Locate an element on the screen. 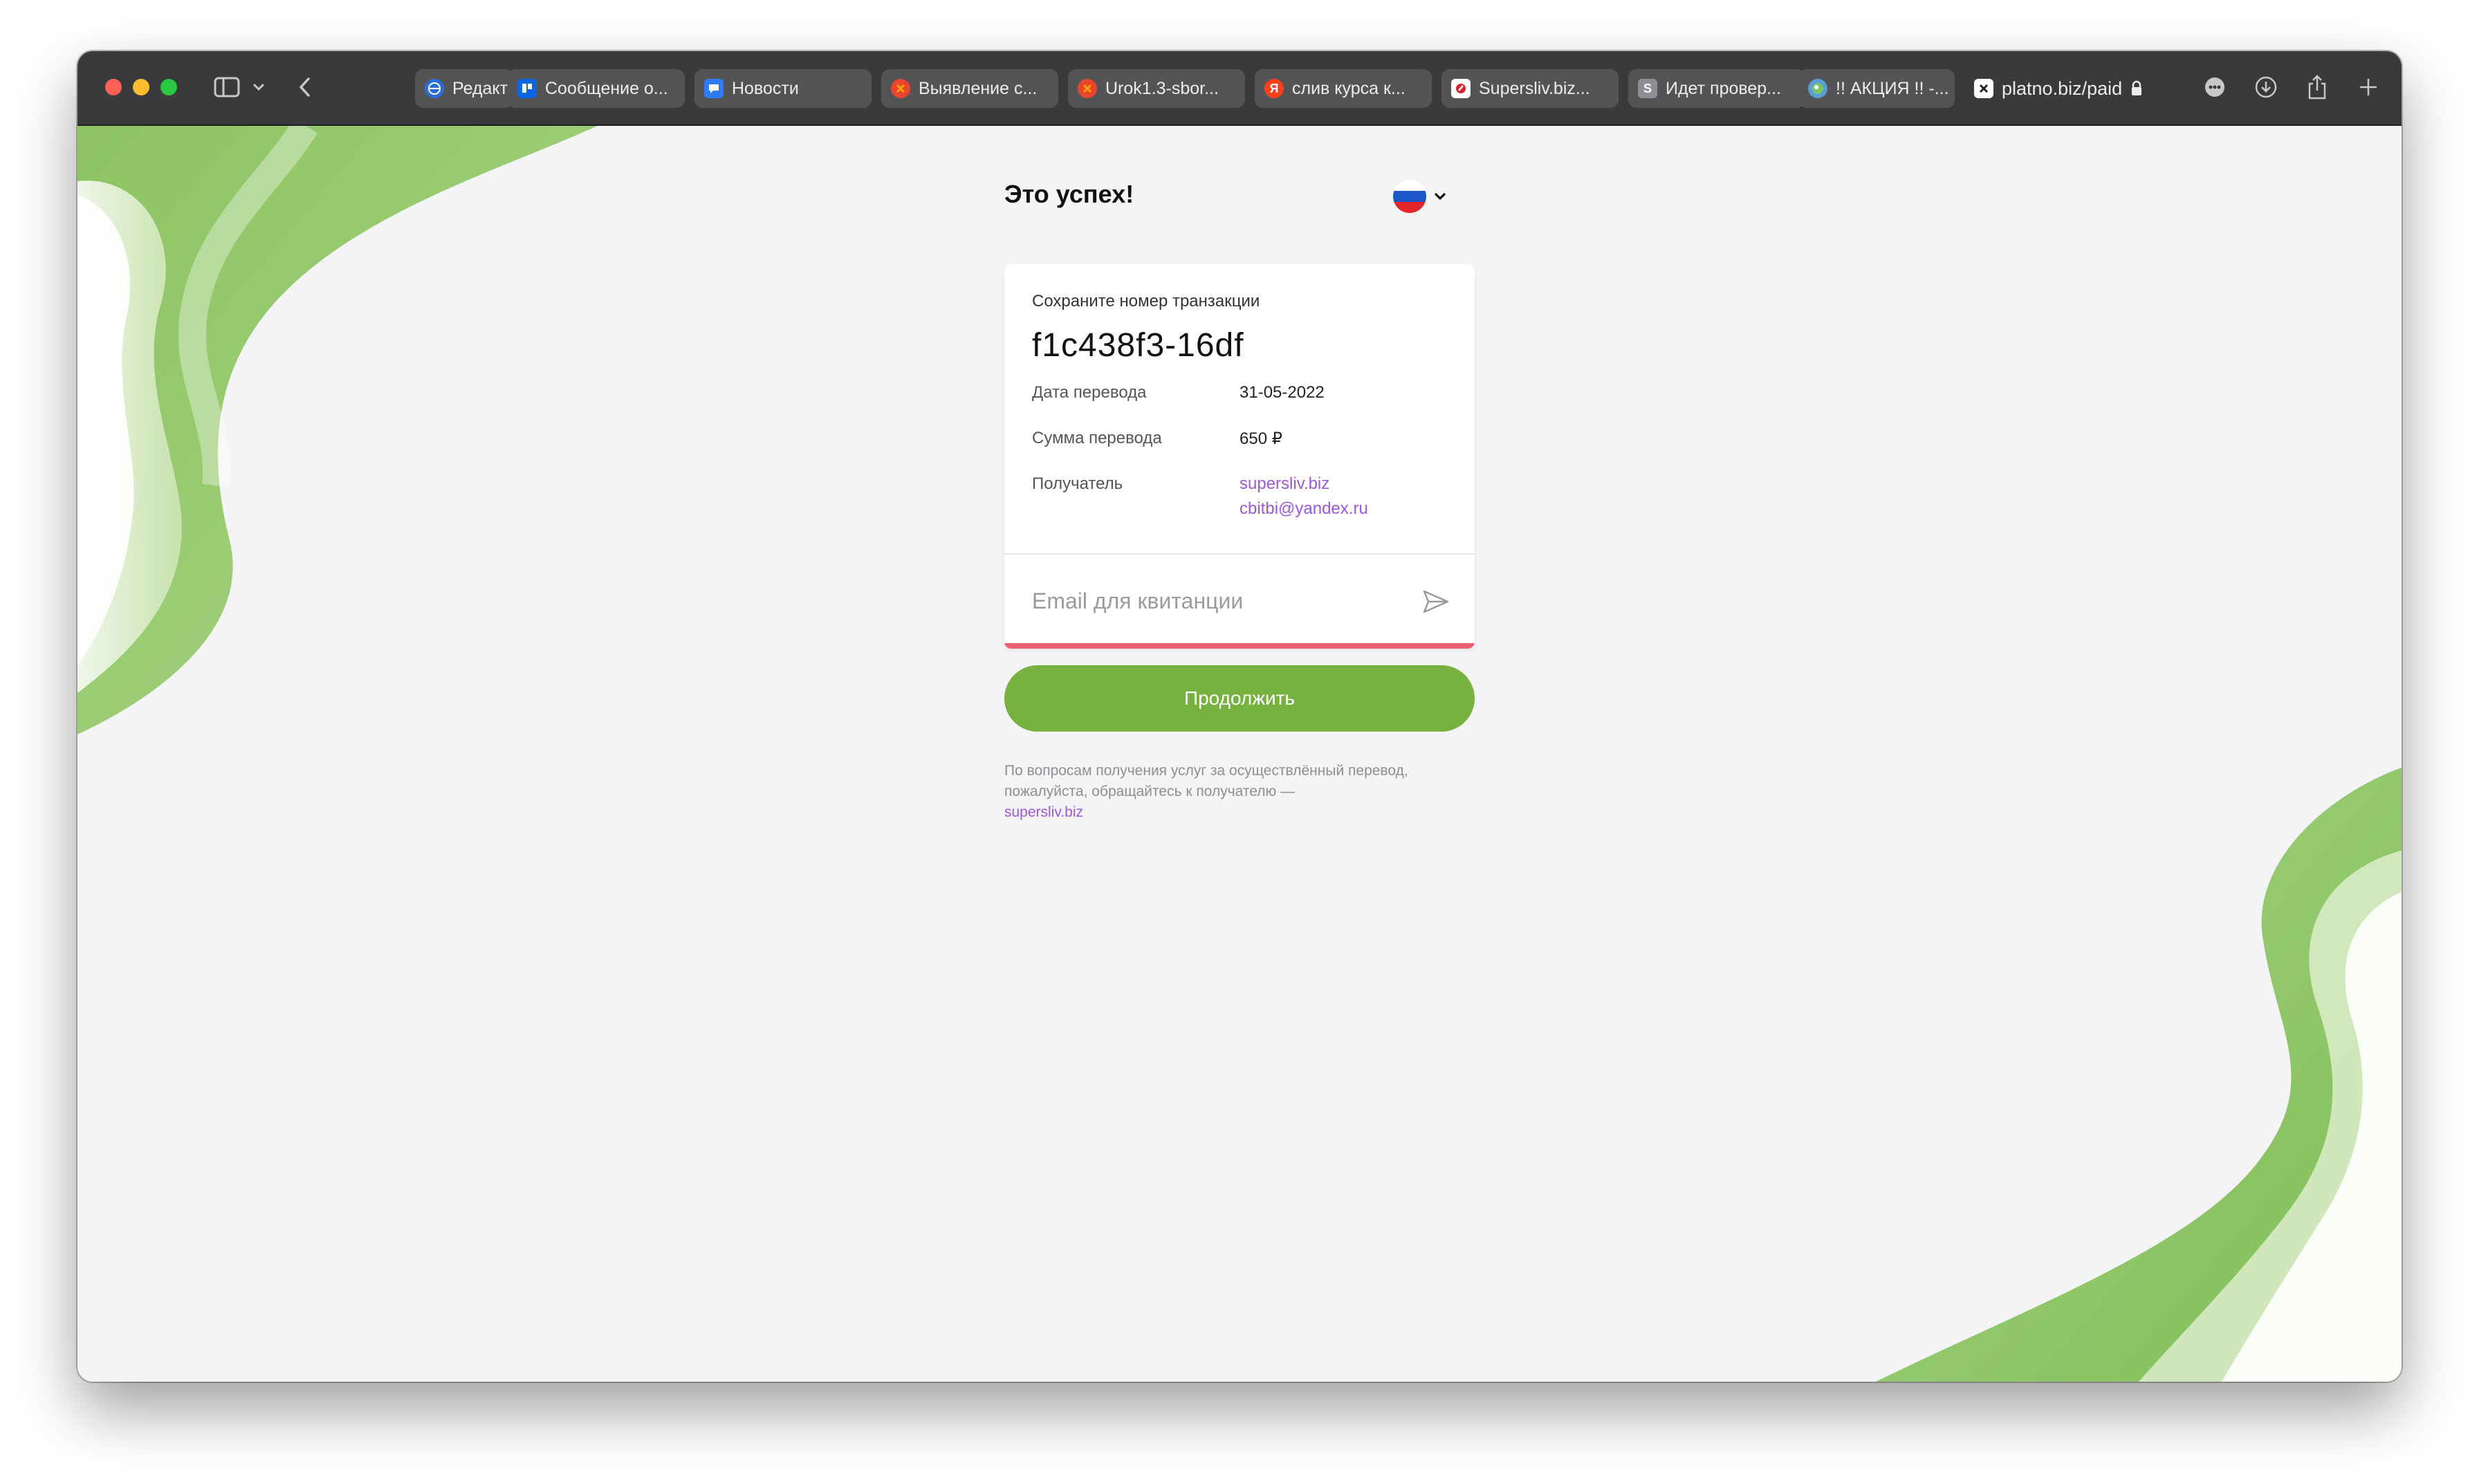 This screenshot has height=1484, width=2479. s-icon: S is located at coordinates (1648, 88).